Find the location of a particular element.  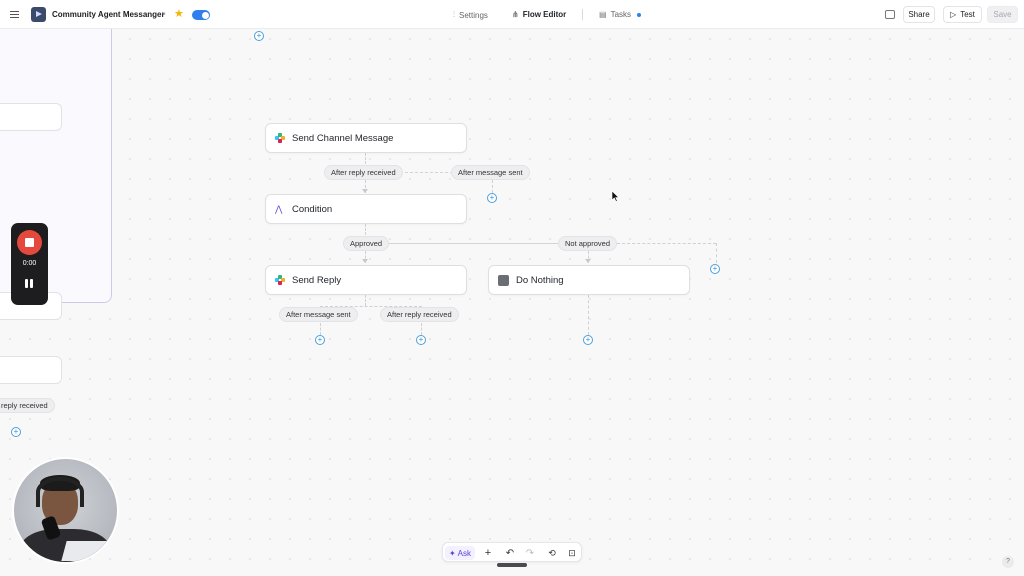

star-icon: ★ is located at coordinates (179, 13).